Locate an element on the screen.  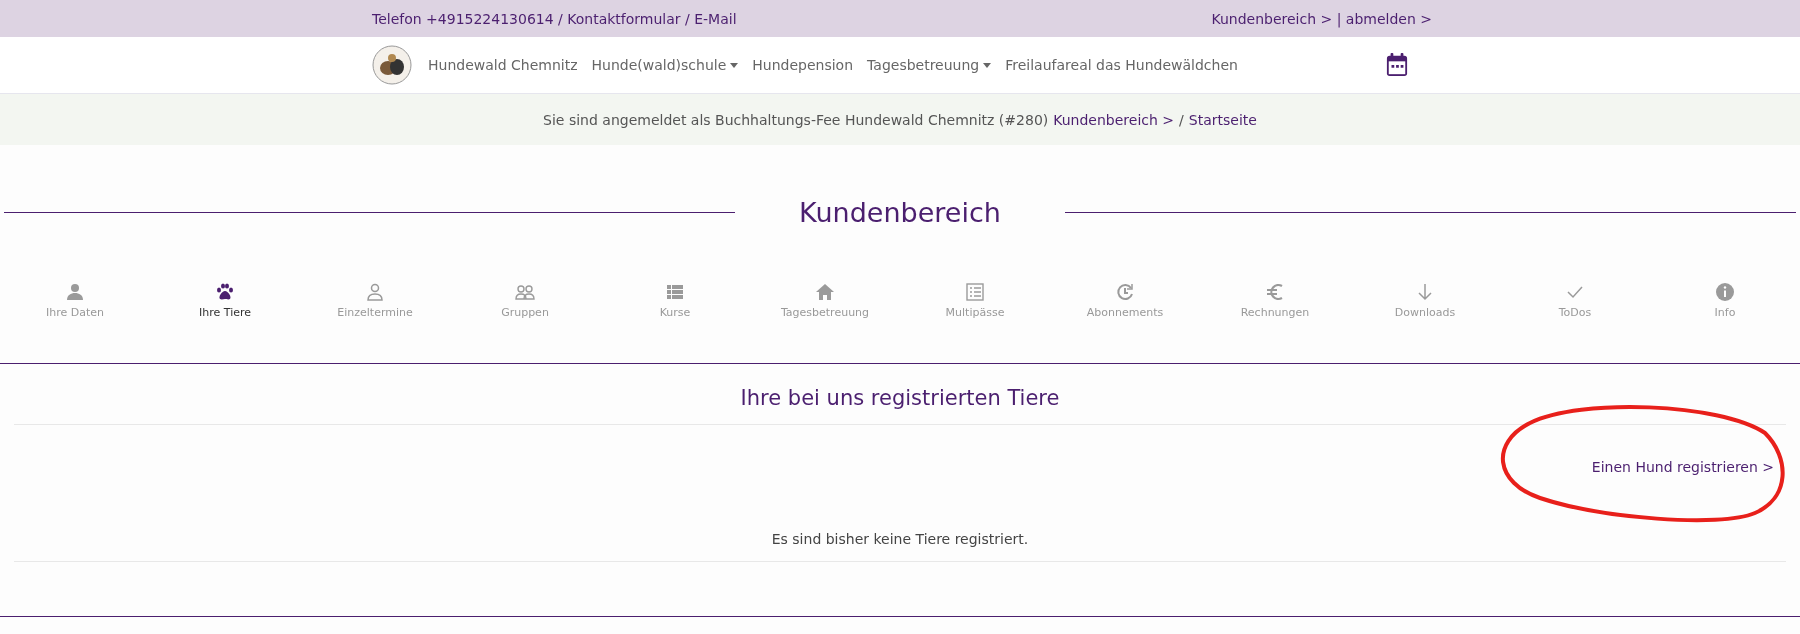
list-box-icon is located at coordinates (975, 292).